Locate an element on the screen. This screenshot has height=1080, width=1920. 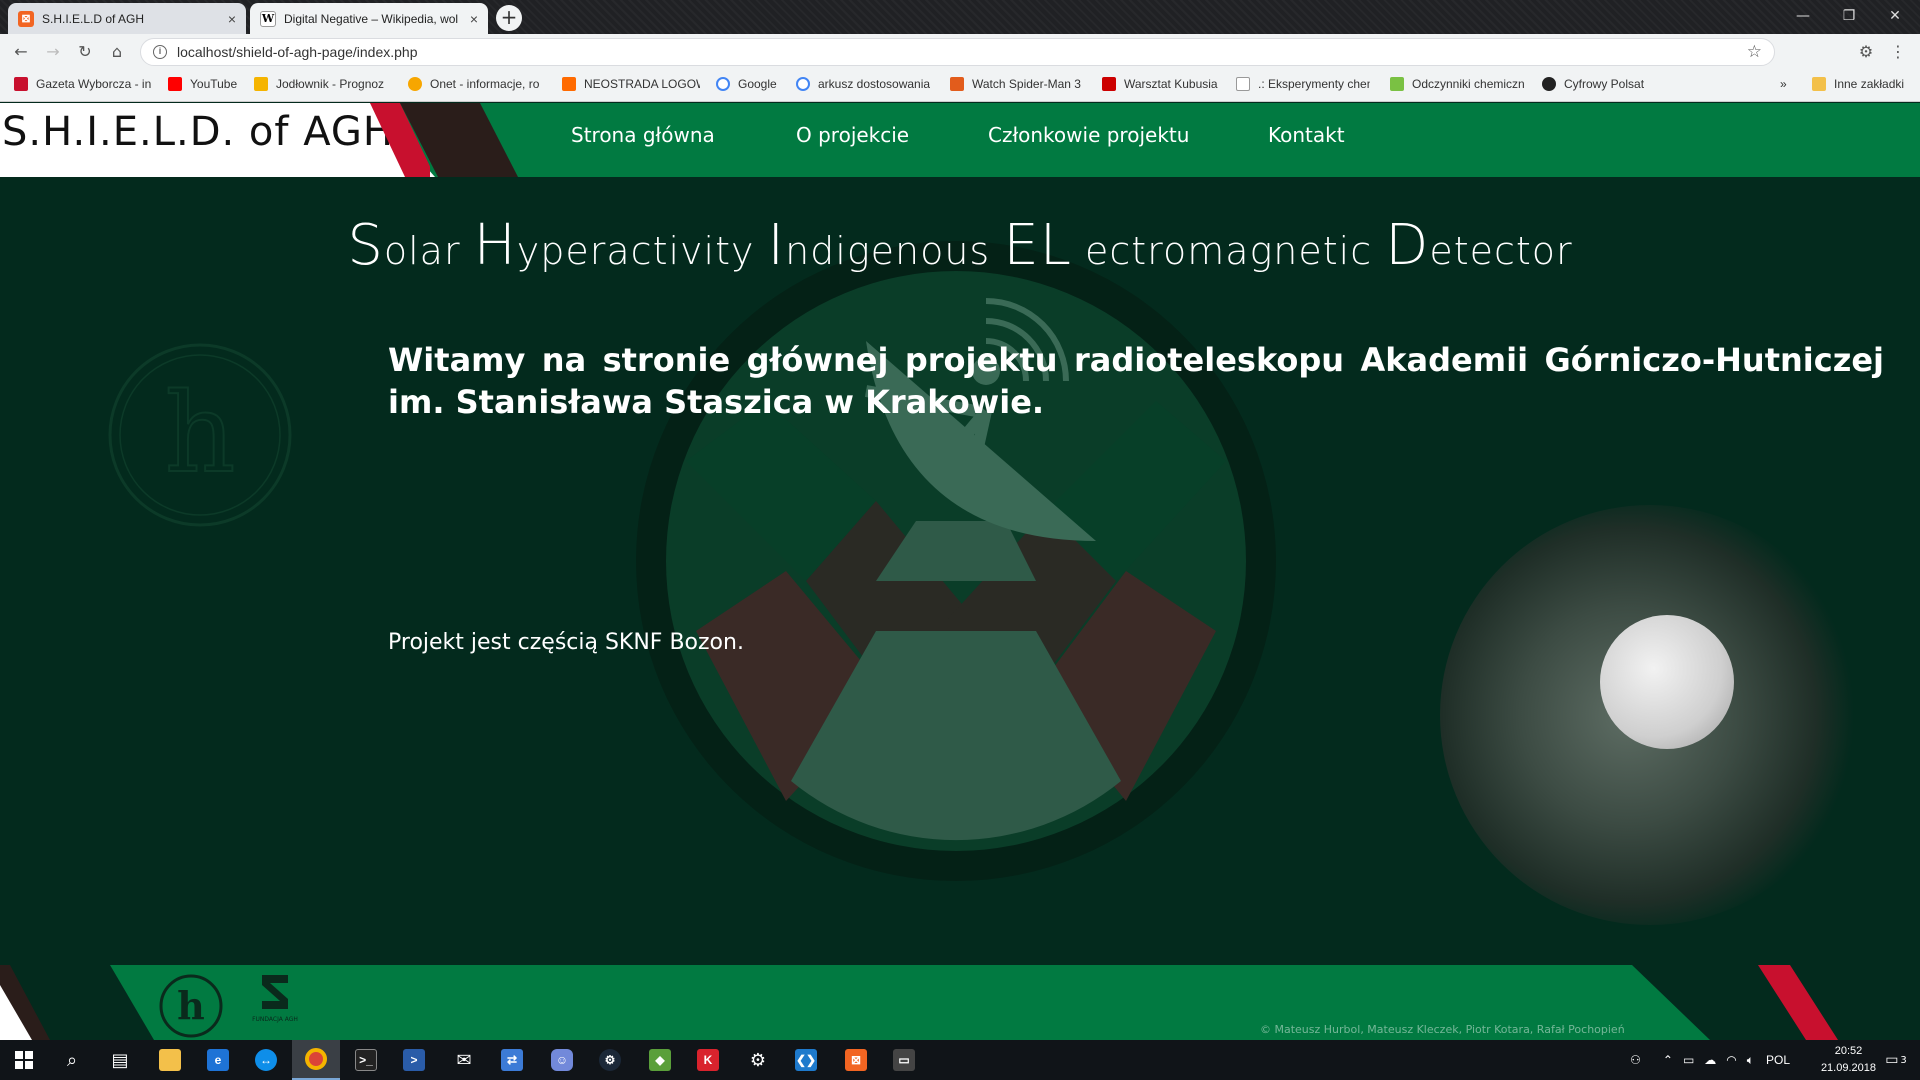
show-hidden-icons-icon: ⌃ is located at coordinates (1668, 1060).